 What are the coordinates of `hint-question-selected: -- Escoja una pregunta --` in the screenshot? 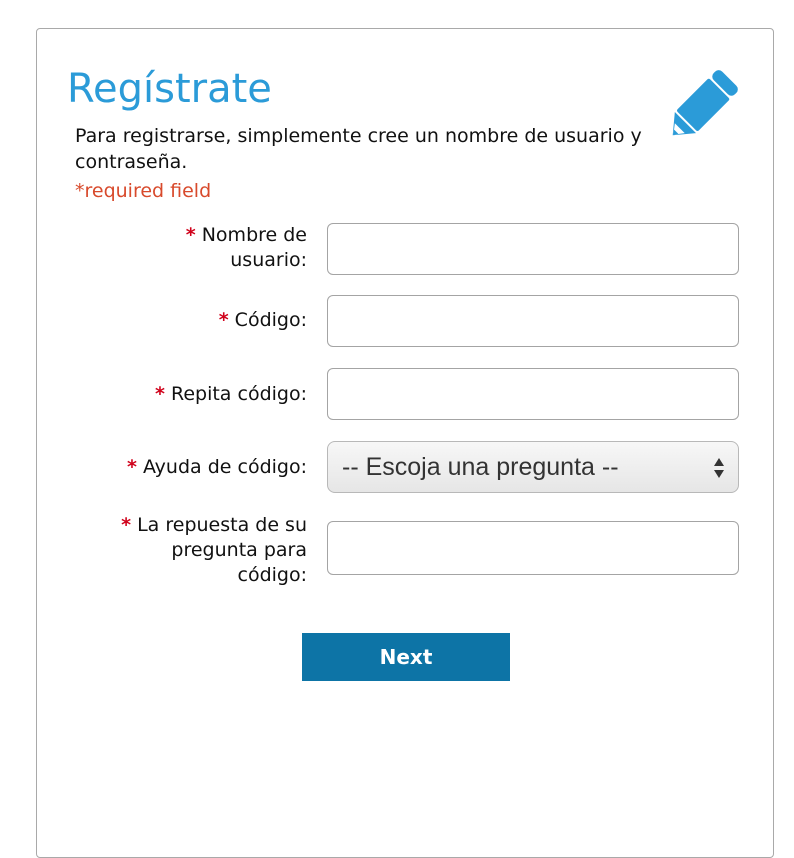 It's located at (480, 467).